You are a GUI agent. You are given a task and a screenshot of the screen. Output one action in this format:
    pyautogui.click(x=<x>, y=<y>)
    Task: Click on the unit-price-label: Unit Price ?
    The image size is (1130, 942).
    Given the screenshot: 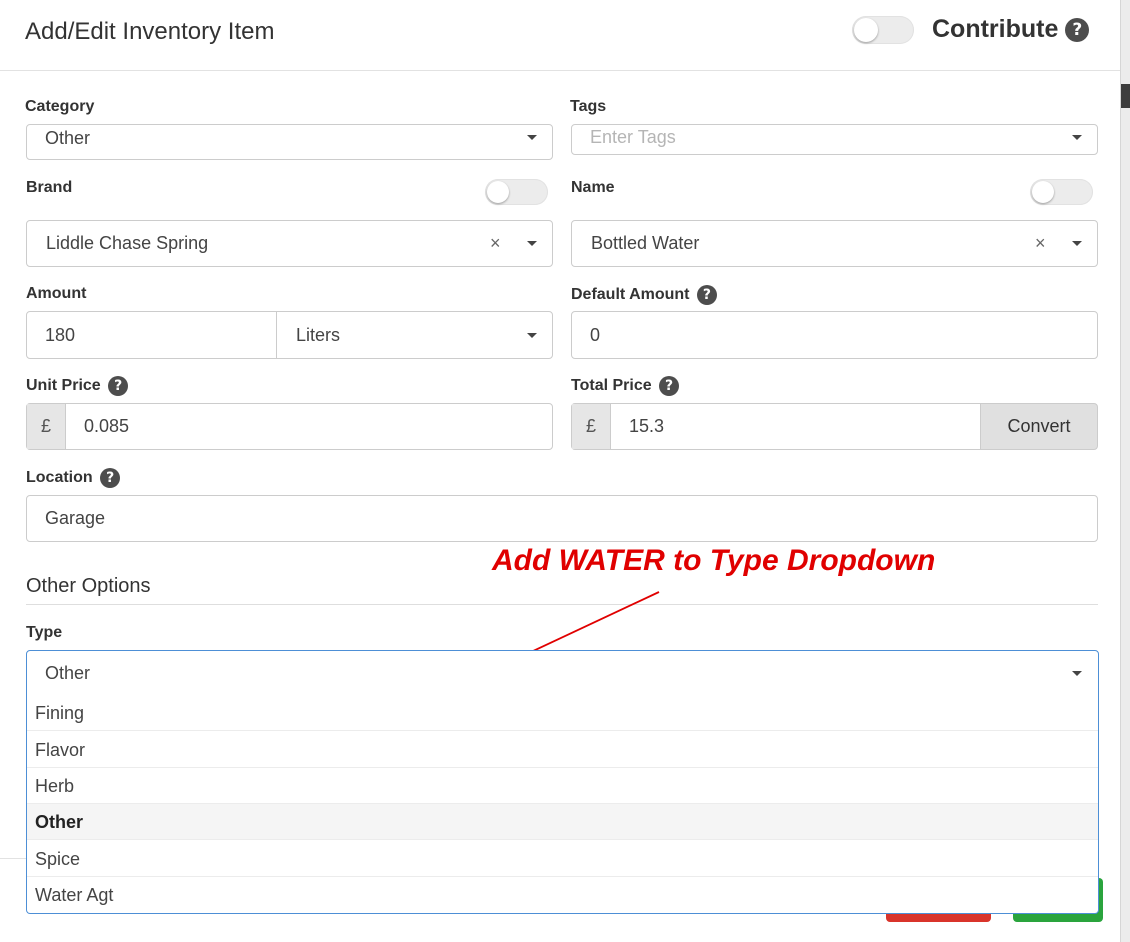 What is the action you would take?
    pyautogui.click(x=77, y=386)
    